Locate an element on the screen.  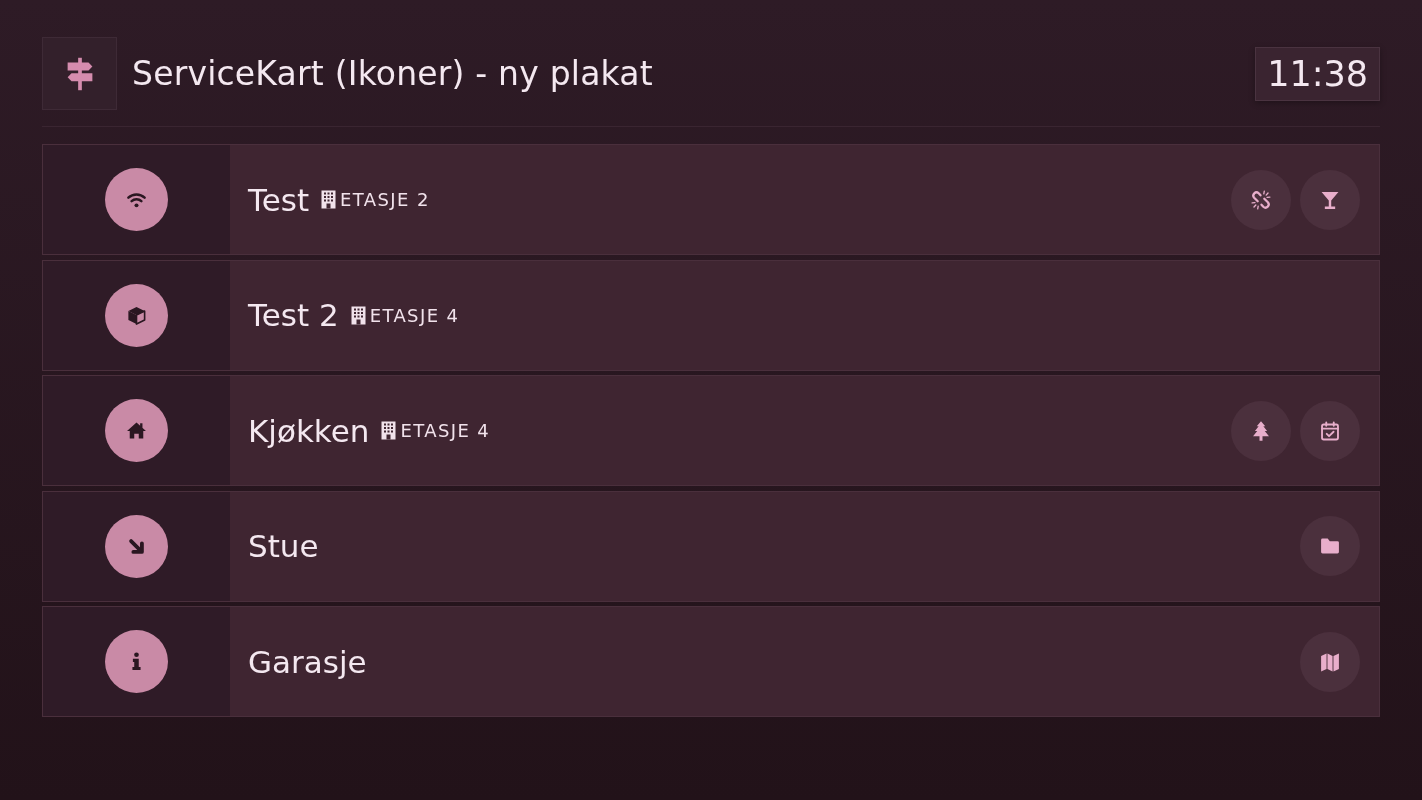
floor-label: ETASJE 2 is located at coordinates (385, 199).